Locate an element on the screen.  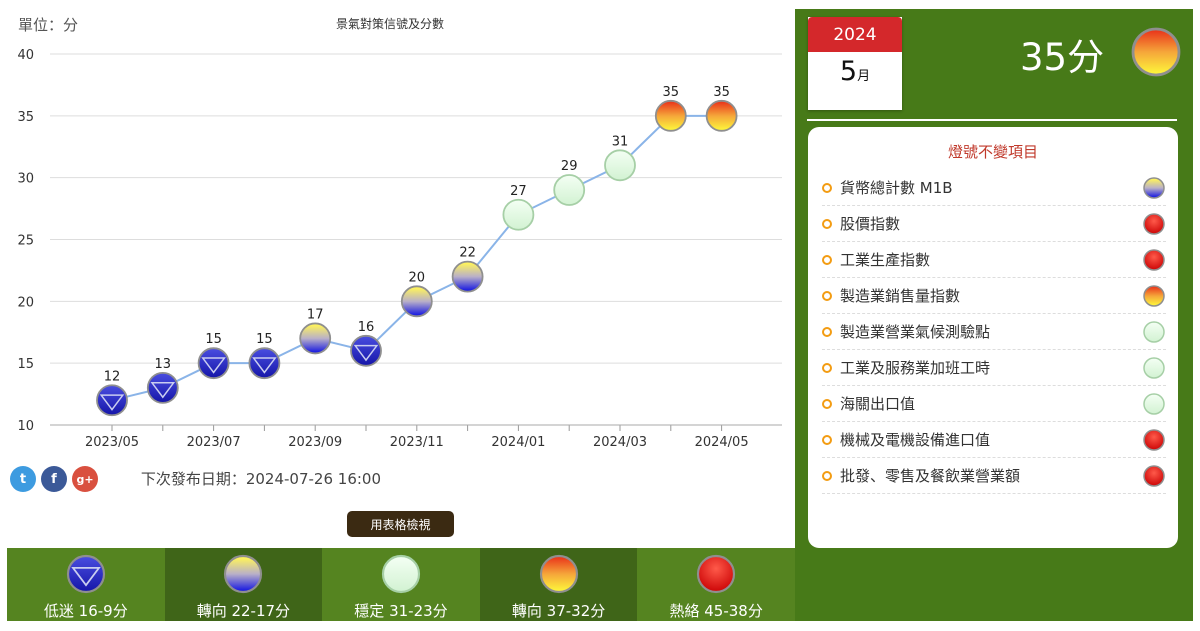
month-number: 5 is located at coordinates (848, 71).